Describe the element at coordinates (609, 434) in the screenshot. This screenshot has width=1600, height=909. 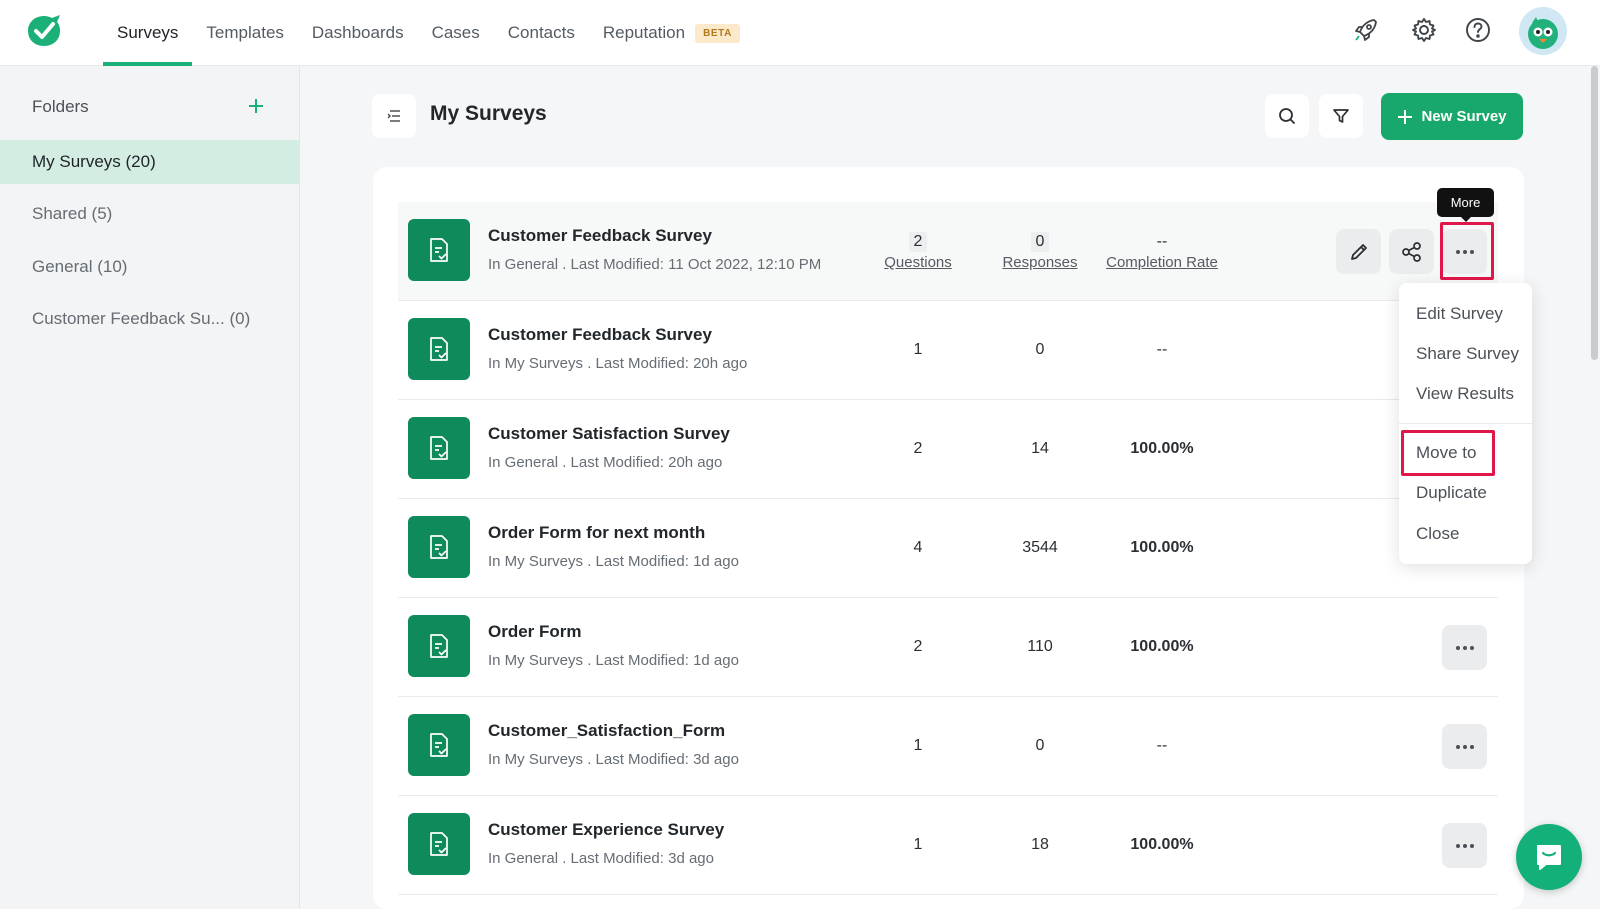
I see `survey-name: Customer Satisfaction Survey` at that location.